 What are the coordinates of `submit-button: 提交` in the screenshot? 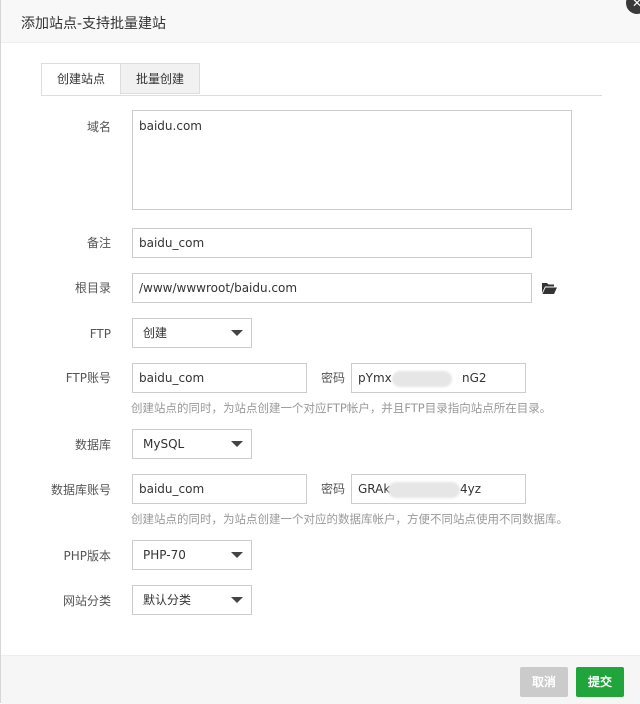 It's located at (600, 682).